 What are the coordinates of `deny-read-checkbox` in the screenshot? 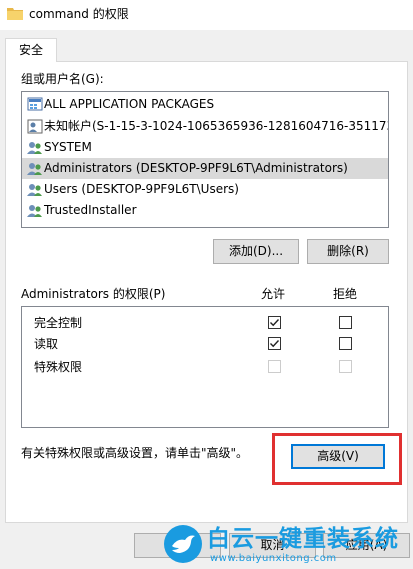 It's located at (345, 343).